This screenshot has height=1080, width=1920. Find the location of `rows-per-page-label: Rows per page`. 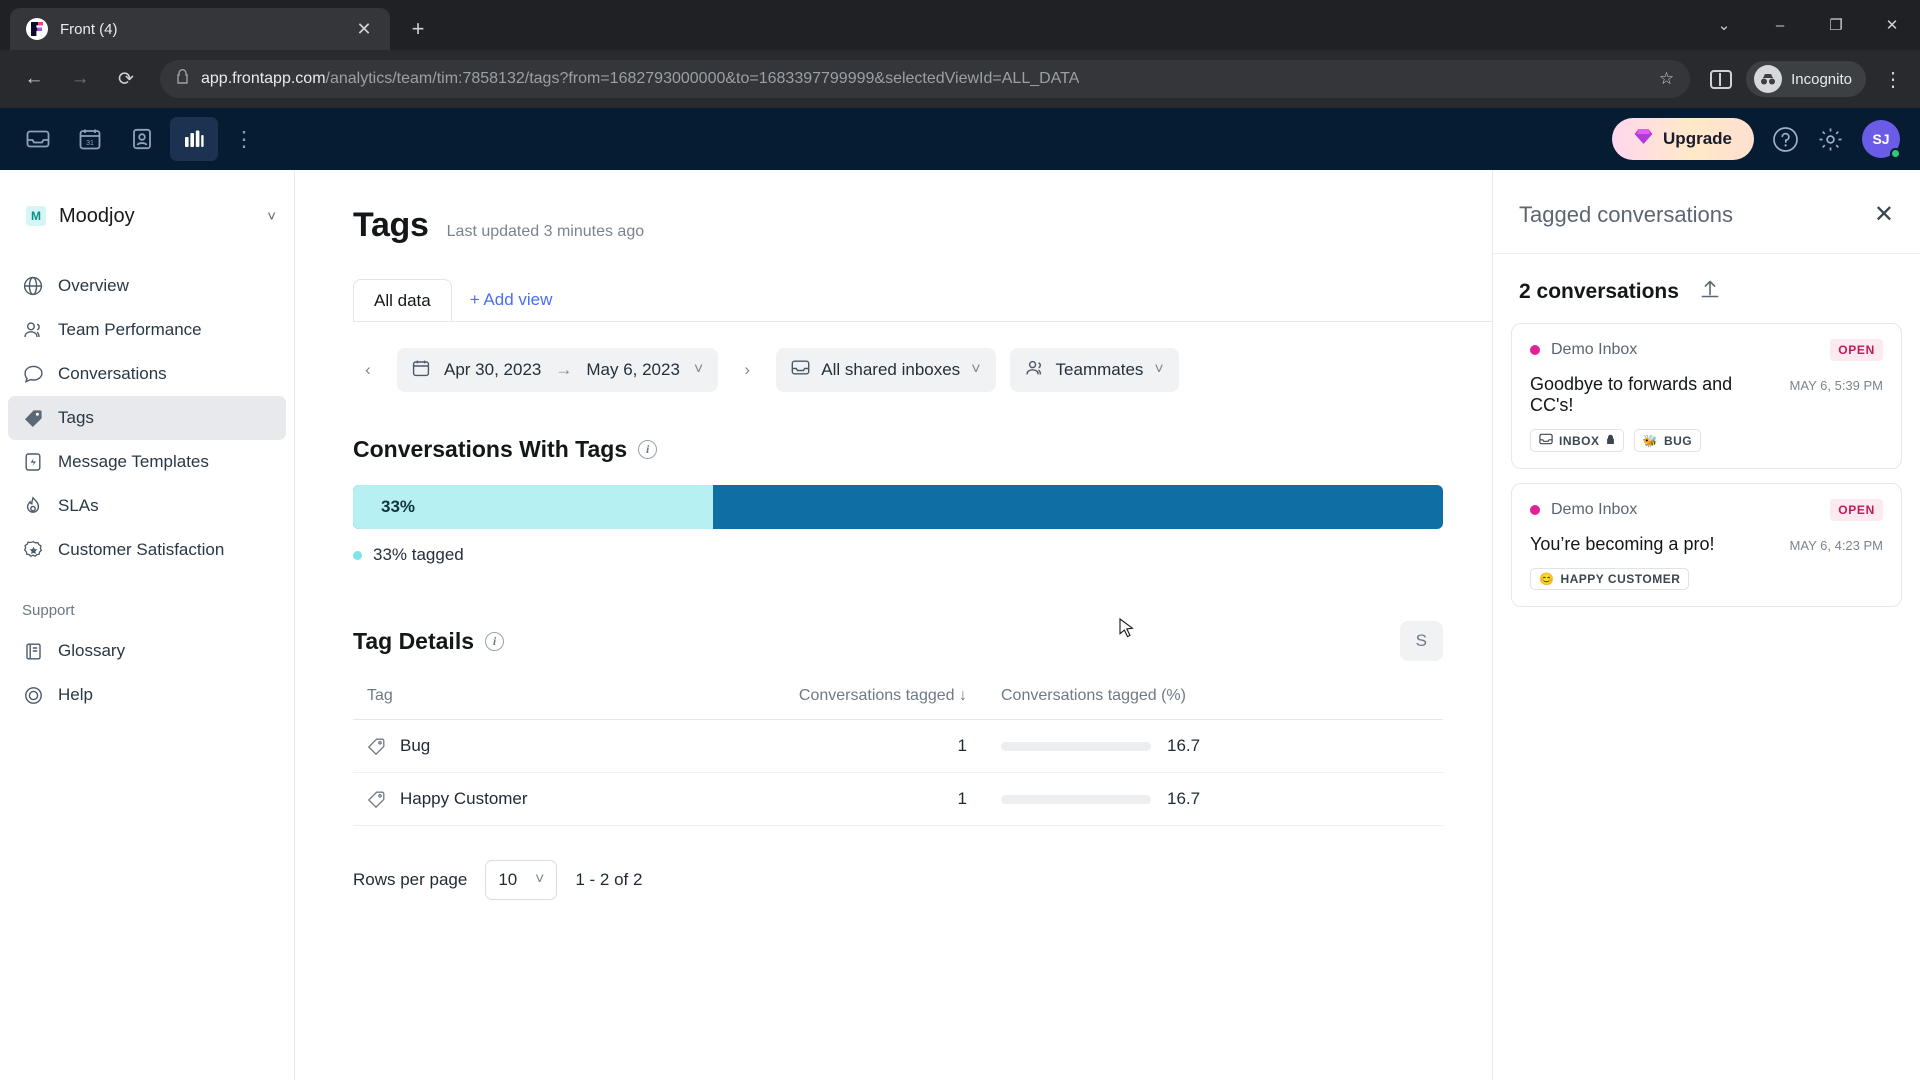

rows-per-page-label: Rows per page is located at coordinates (410, 879).